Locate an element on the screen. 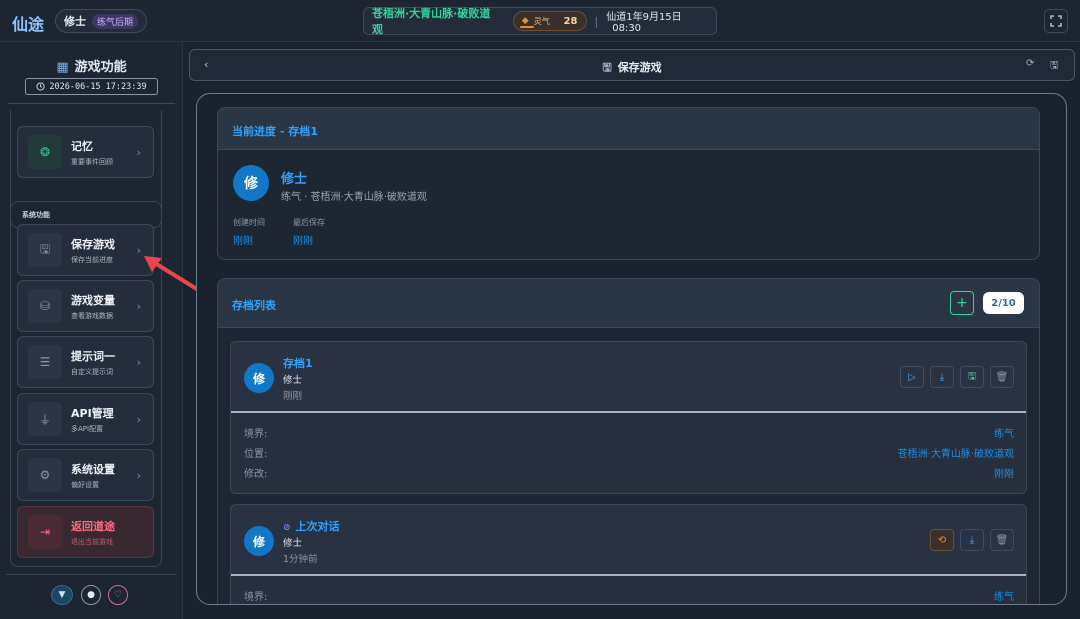 This screenshot has width=1080, height=619. overwrite-button: 🖫 is located at coordinates (972, 377).